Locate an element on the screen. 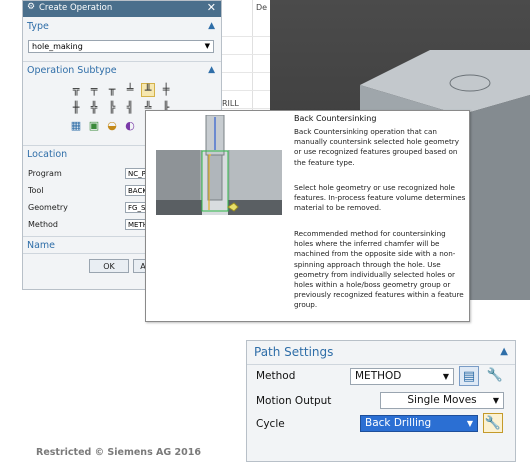 This screenshot has width=530, height=462. name-section-heading: Name is located at coordinates (41, 245).